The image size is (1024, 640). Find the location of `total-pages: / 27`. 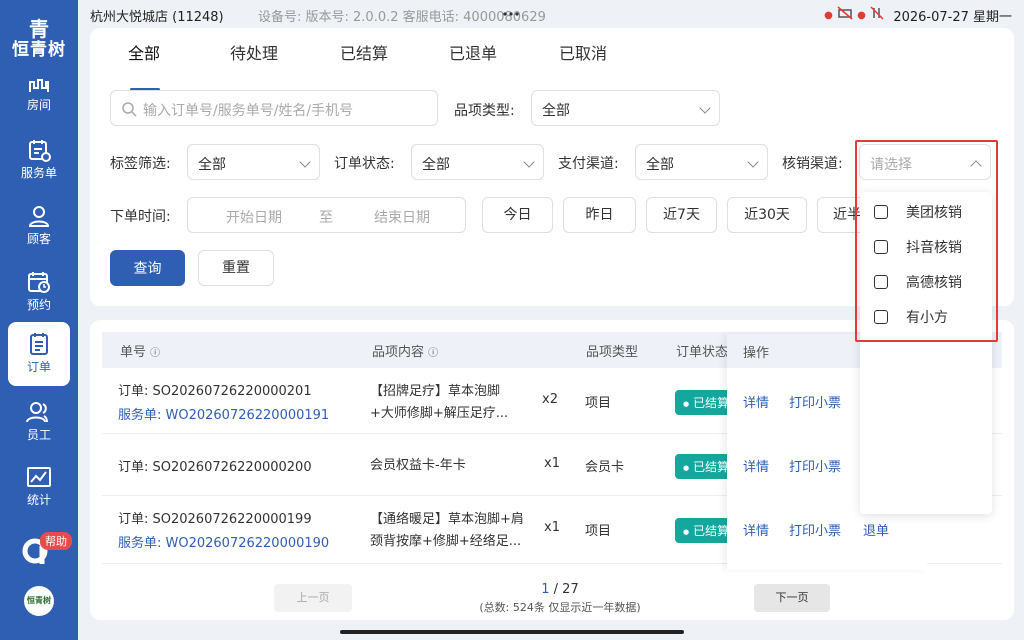

total-pages: / 27 is located at coordinates (566, 589).